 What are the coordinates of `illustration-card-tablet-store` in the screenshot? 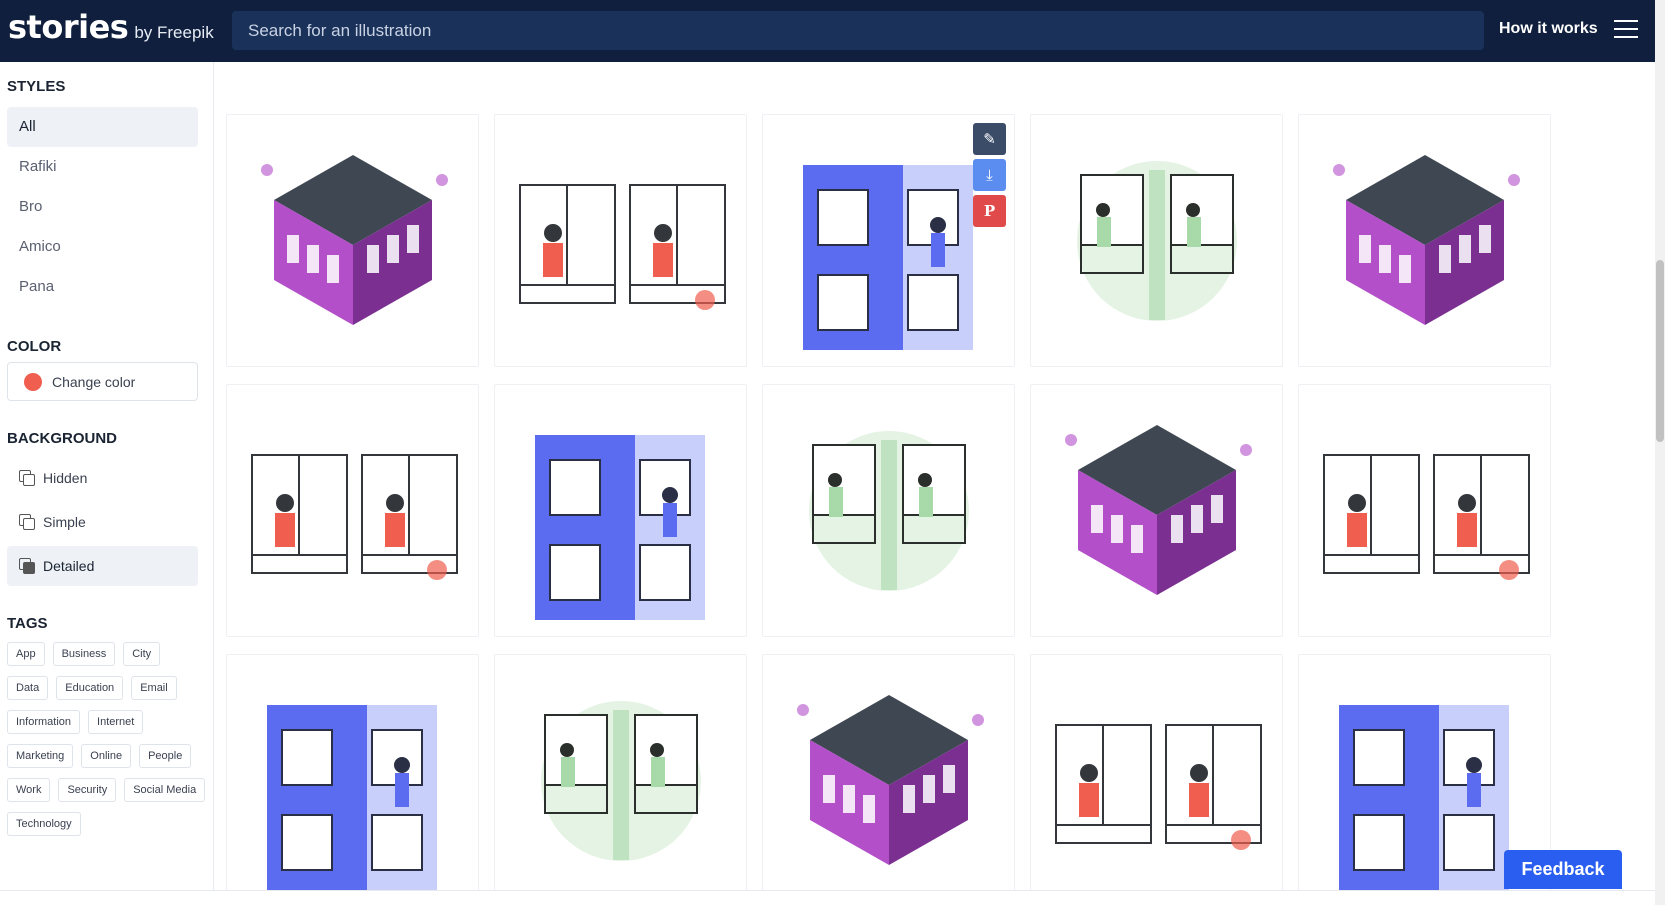 It's located at (888, 772).